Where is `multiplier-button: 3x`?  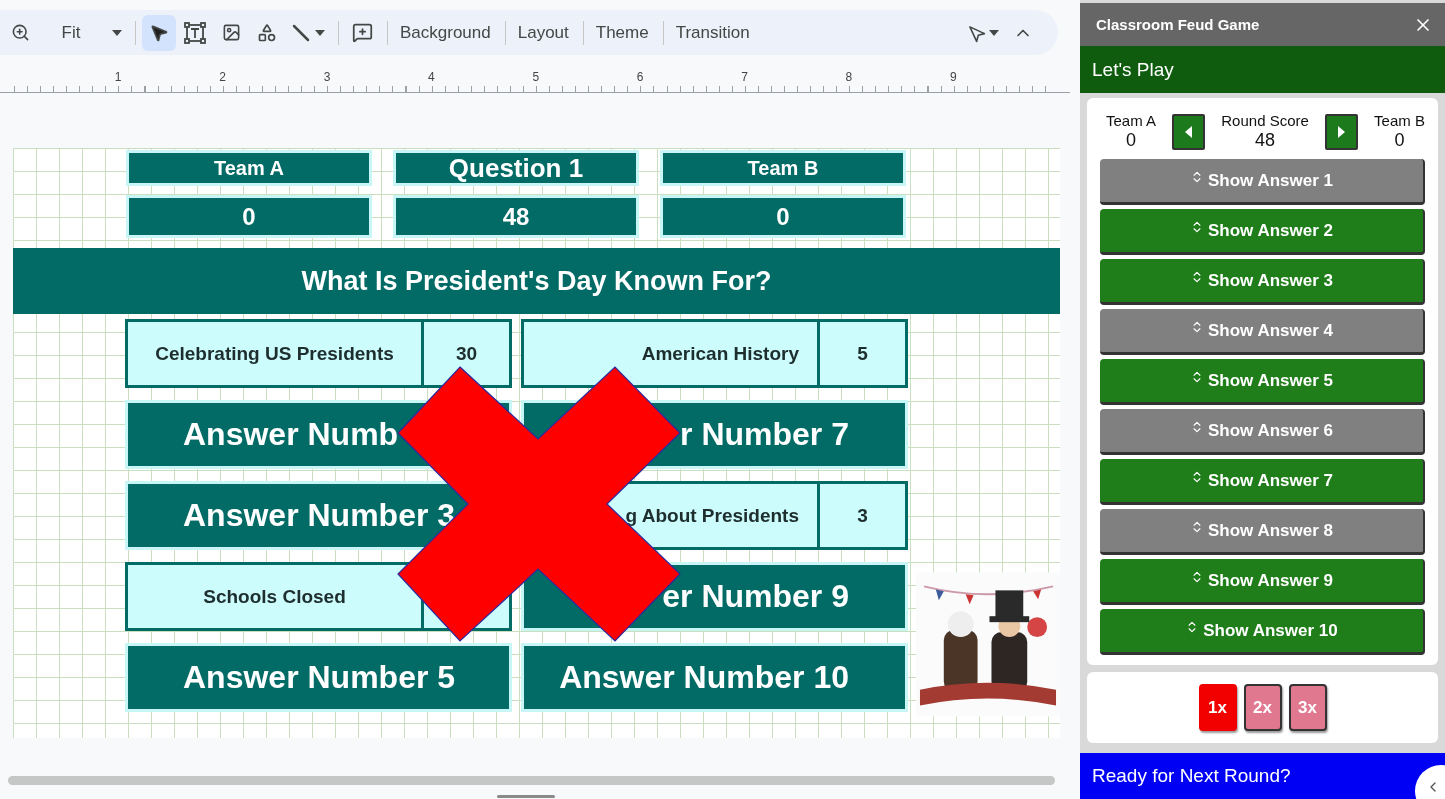 multiplier-button: 3x is located at coordinates (1307, 707).